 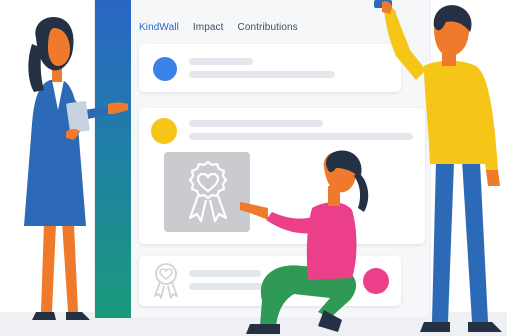 What do you see at coordinates (262, 74) in the screenshot?
I see `post-text-placeholder` at bounding box center [262, 74].